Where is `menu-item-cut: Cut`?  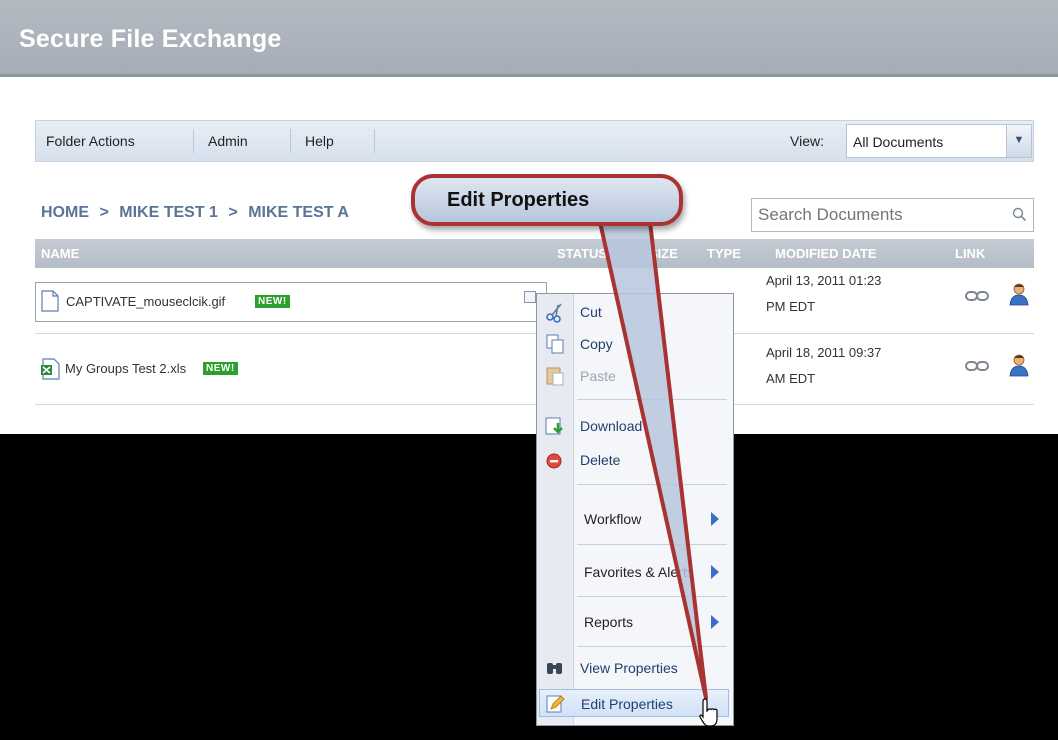
menu-item-cut: Cut is located at coordinates (635, 312).